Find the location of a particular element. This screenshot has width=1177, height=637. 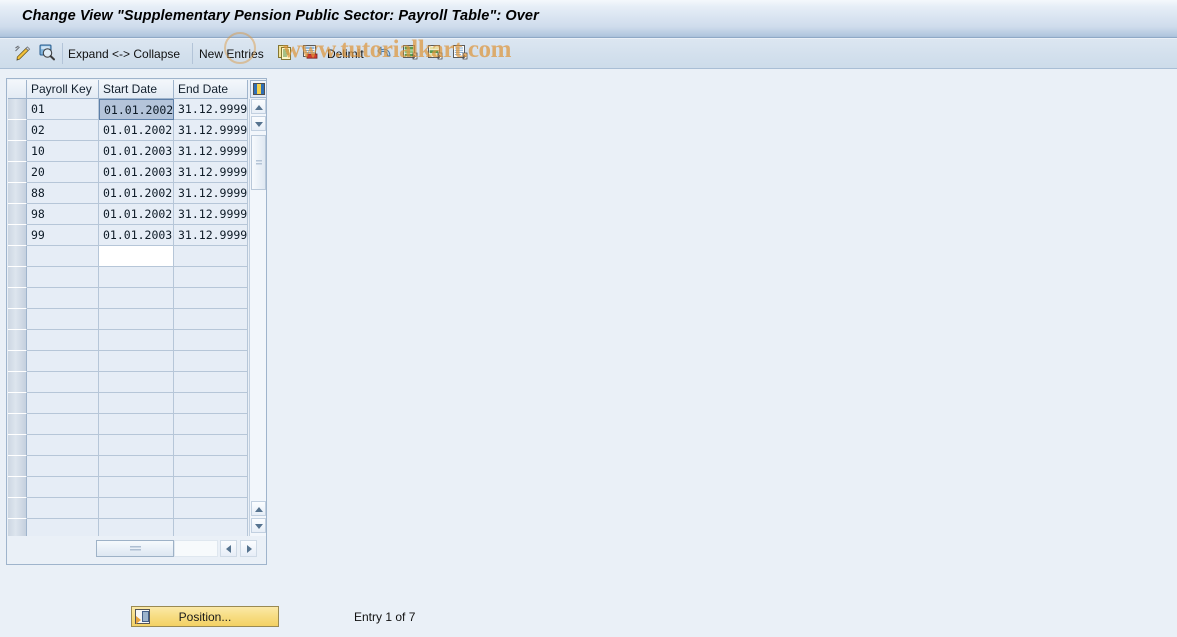

page-up-button is located at coordinates (258, 508).